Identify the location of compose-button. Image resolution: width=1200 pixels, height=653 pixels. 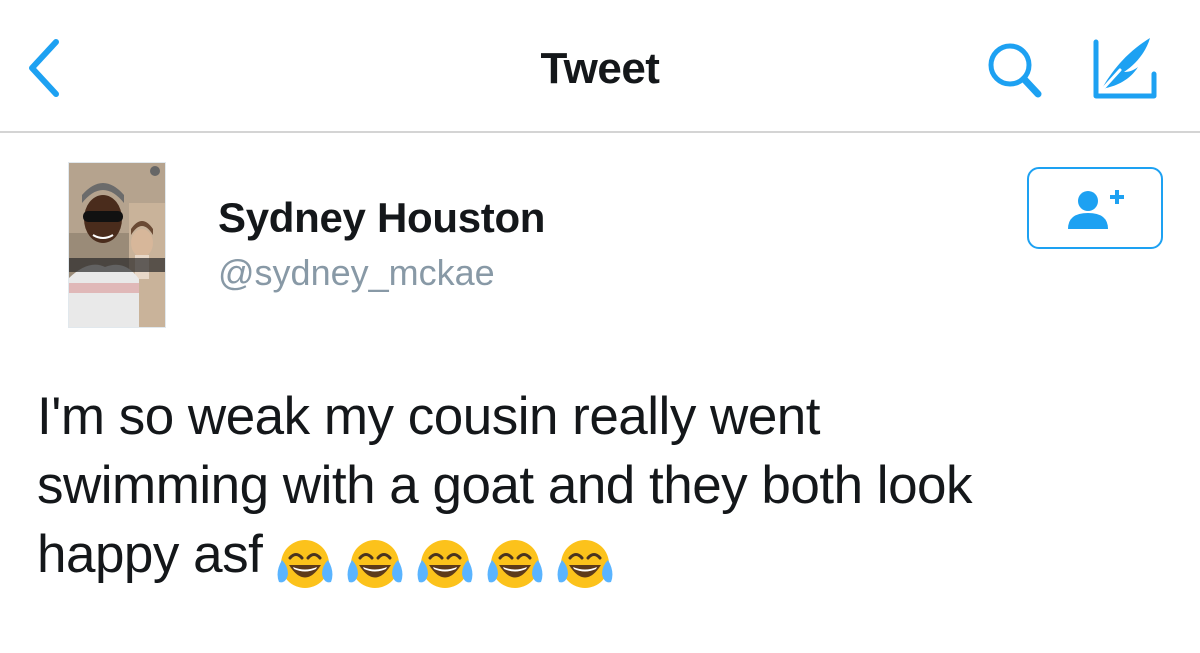
(1124, 69).